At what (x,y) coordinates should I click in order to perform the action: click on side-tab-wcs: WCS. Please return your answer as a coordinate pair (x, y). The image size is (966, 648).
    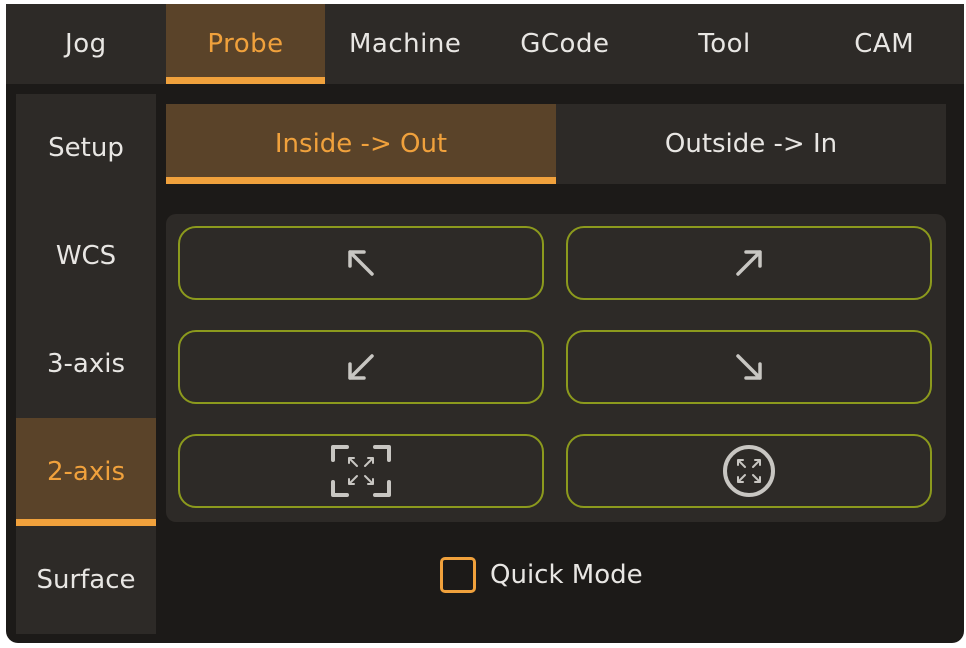
    Looking at the image, I should click on (86, 256).